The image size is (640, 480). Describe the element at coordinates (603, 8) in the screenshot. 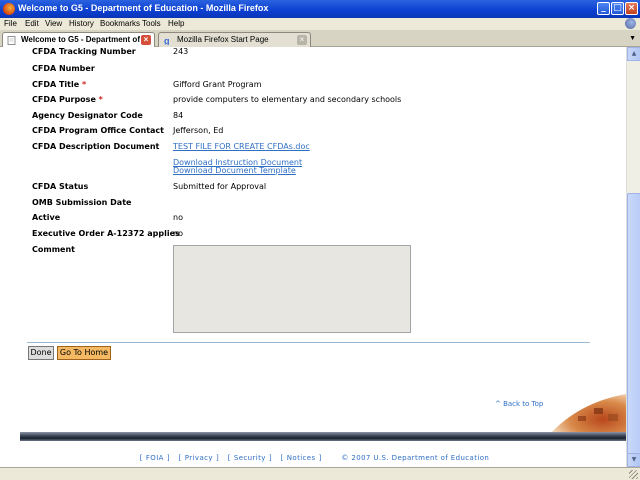

I see `minimize-button: _` at that location.